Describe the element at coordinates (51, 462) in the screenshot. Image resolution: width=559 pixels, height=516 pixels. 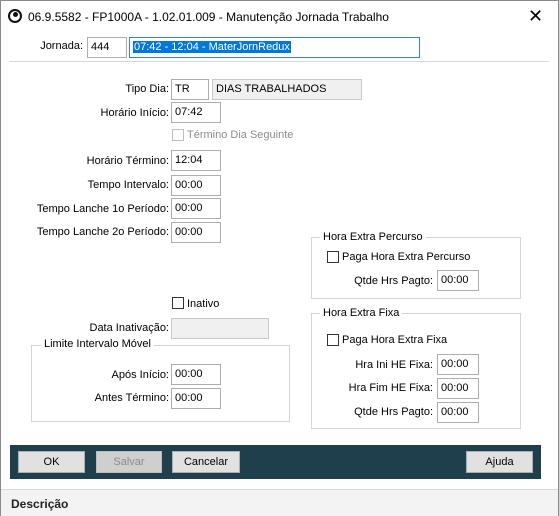
I see `ok-button: OK` at that location.